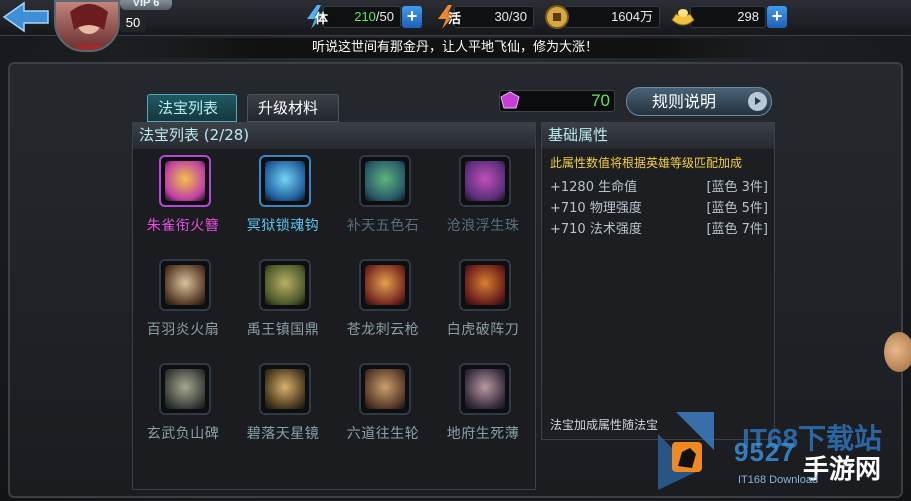  I want to click on avatar, so click(87, 26).